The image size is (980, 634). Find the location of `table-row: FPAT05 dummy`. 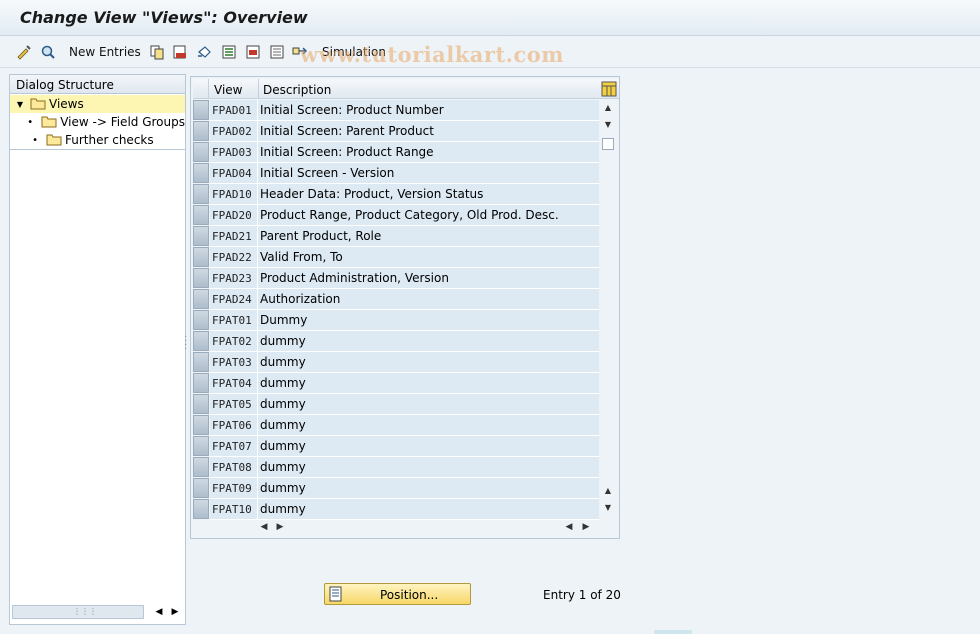

table-row: FPAT05 dummy is located at coordinates (396, 404).